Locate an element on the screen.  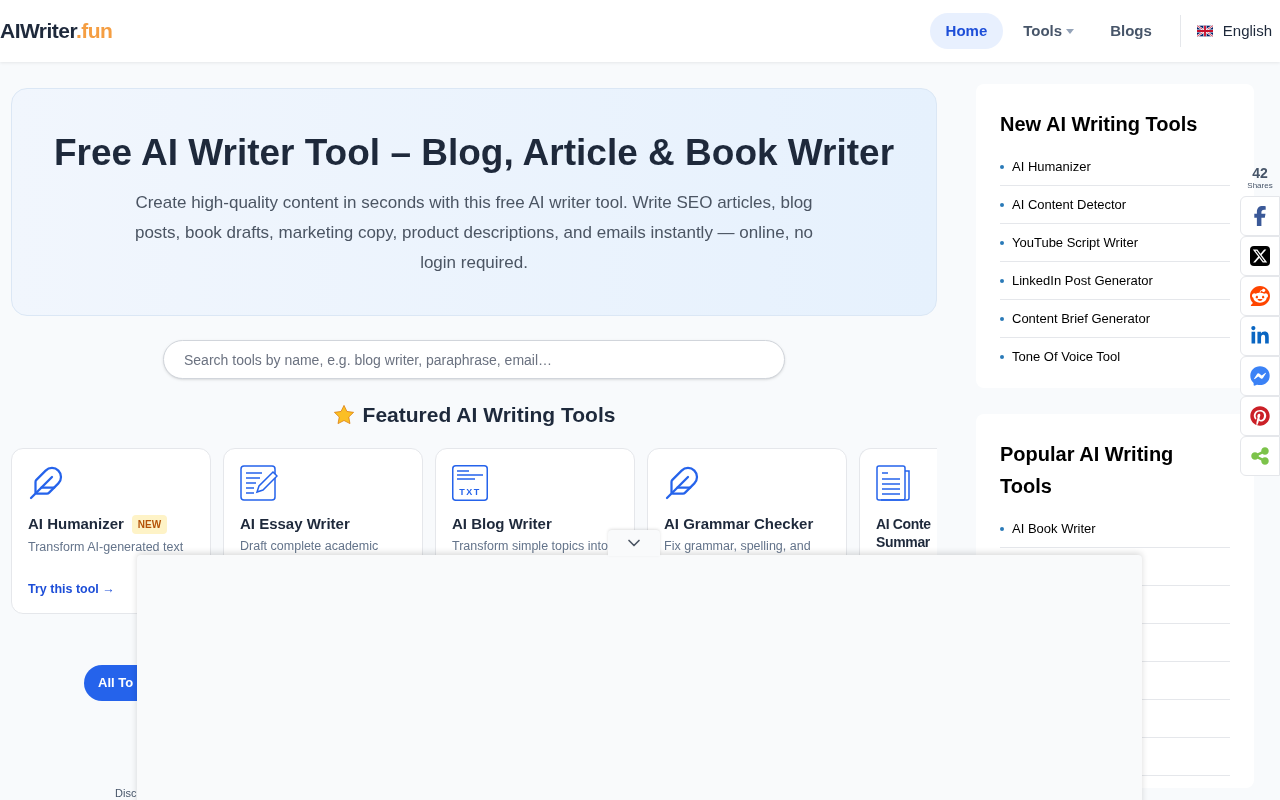
tool-description: Transform AI-generated text is located at coordinates (106, 547).